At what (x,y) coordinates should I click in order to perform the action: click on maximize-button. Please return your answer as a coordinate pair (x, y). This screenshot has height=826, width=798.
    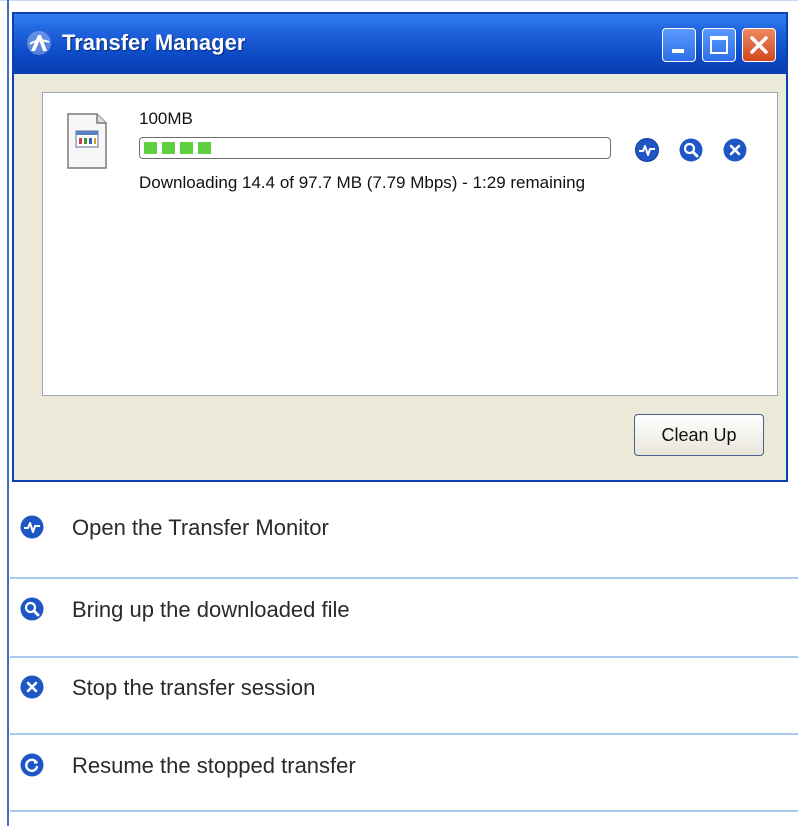
    Looking at the image, I should click on (719, 45).